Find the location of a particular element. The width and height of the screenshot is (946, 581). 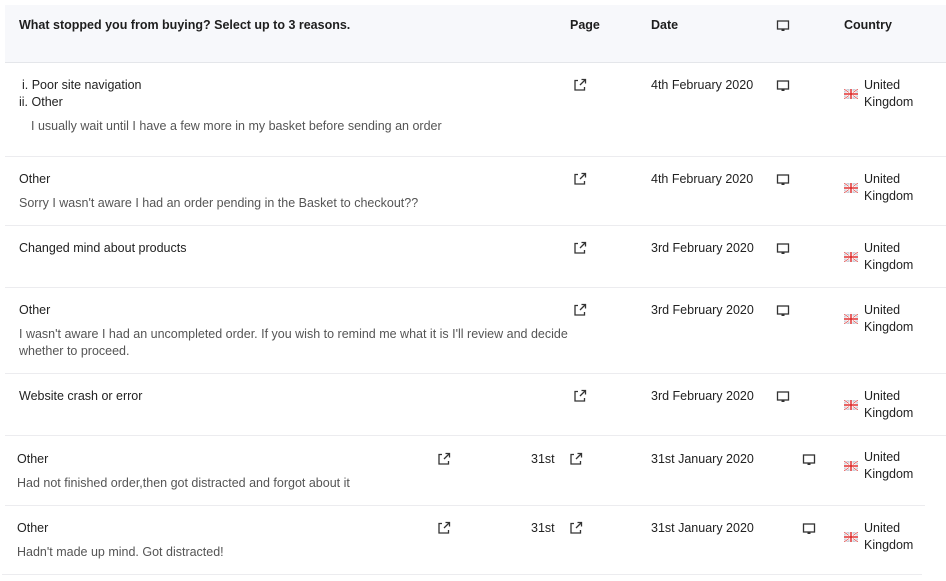

reason-item: i. Poor site navigation is located at coordinates (82, 85).